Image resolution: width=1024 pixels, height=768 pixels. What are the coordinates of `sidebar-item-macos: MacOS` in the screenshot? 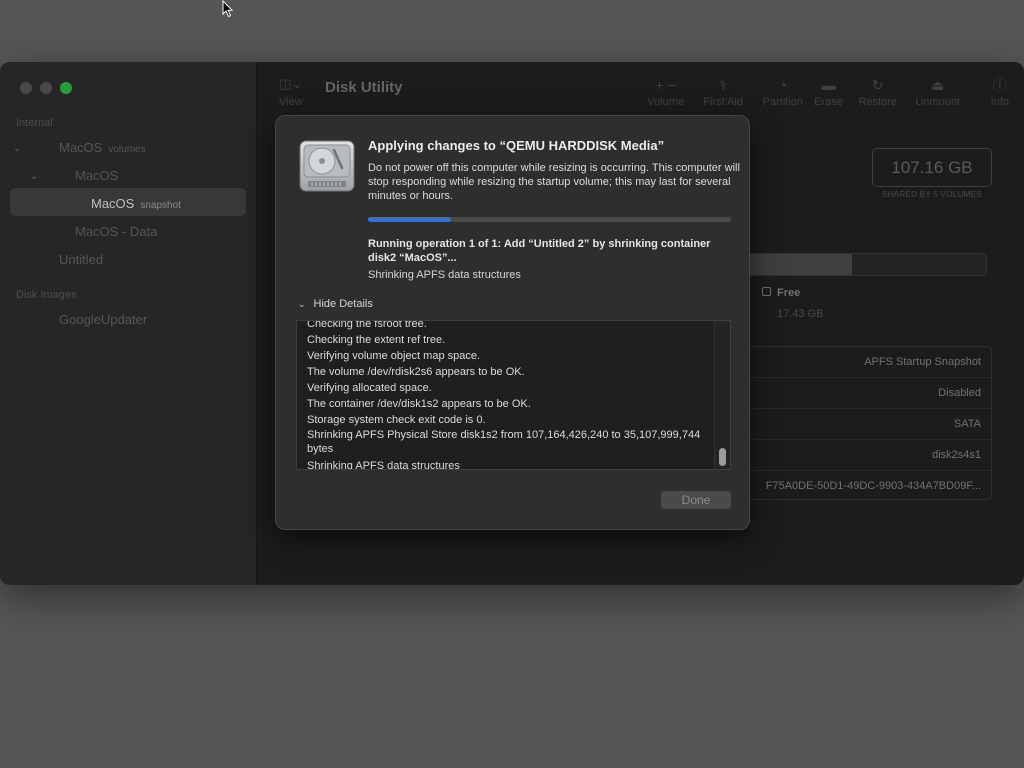 It's located at (96, 175).